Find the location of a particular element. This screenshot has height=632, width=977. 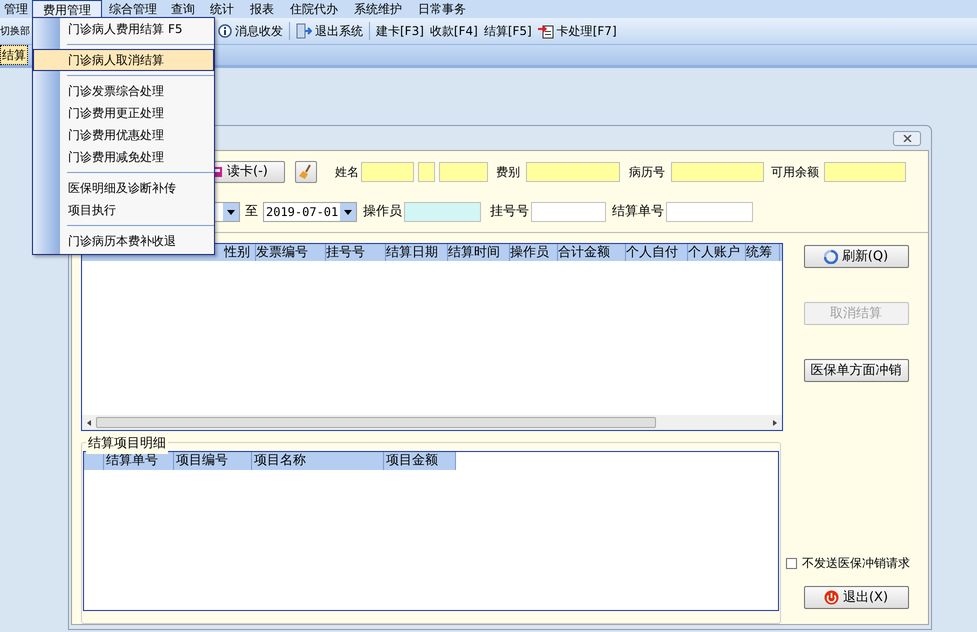

fee-type-label: 费别 is located at coordinates (508, 172).